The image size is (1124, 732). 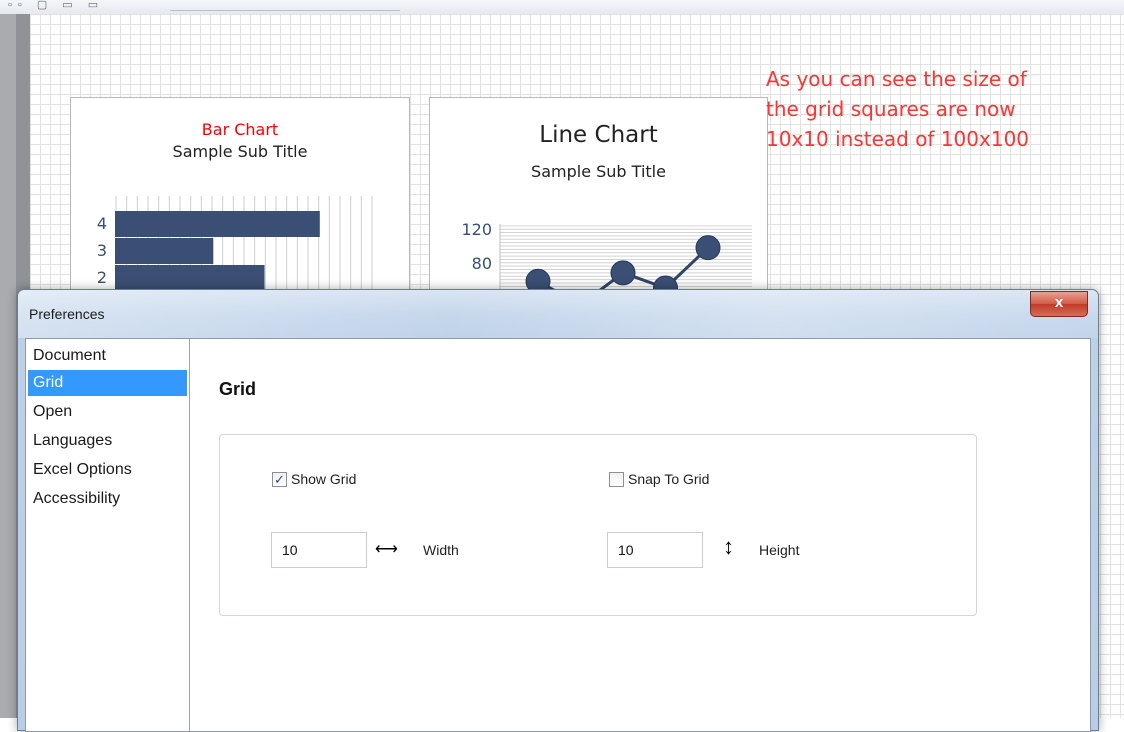 What do you see at coordinates (238, 389) in the screenshot?
I see `page-title: Grid` at bounding box center [238, 389].